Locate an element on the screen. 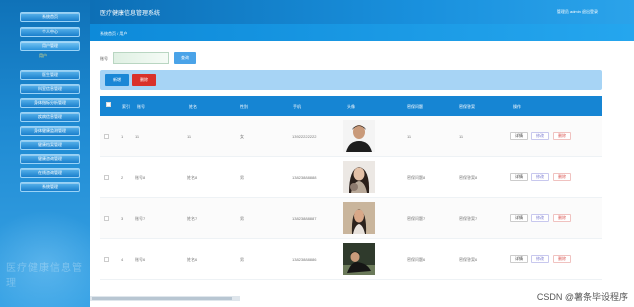 The image size is (634, 307). sidebar-item-departments: 科室信息管理 is located at coordinates (50, 89).